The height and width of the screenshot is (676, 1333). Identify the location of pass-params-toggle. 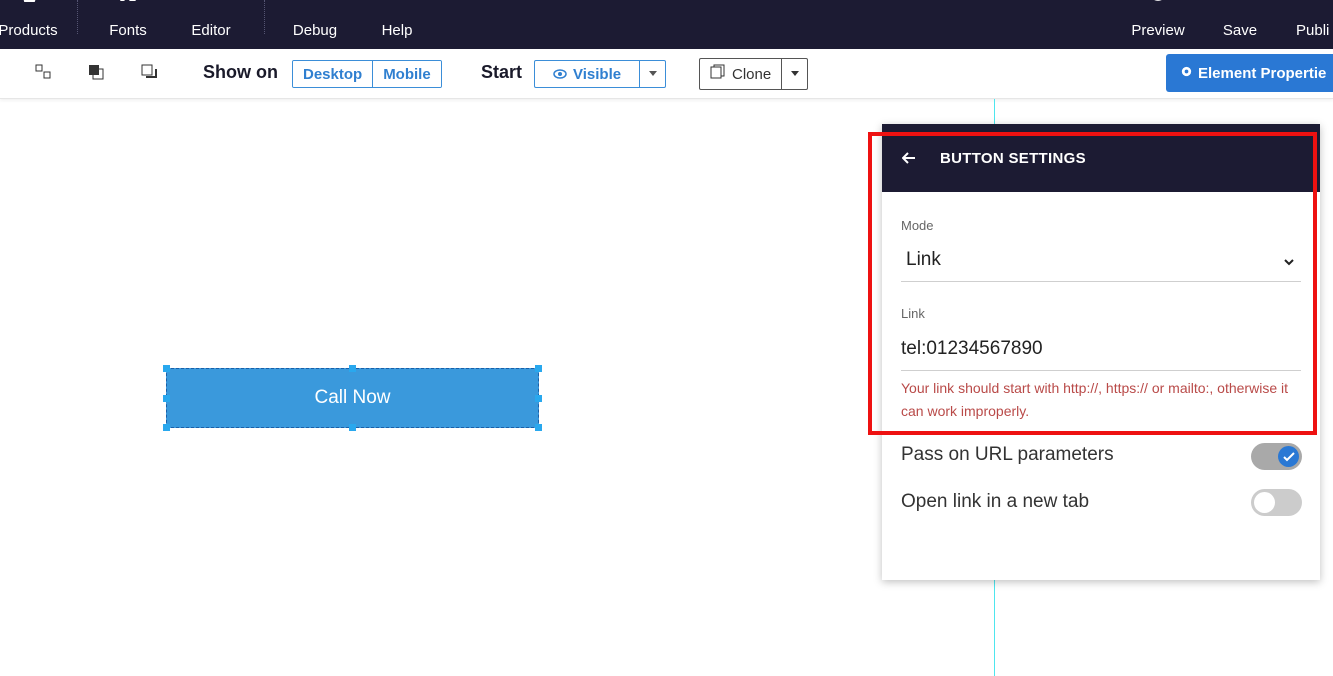
(1276, 456).